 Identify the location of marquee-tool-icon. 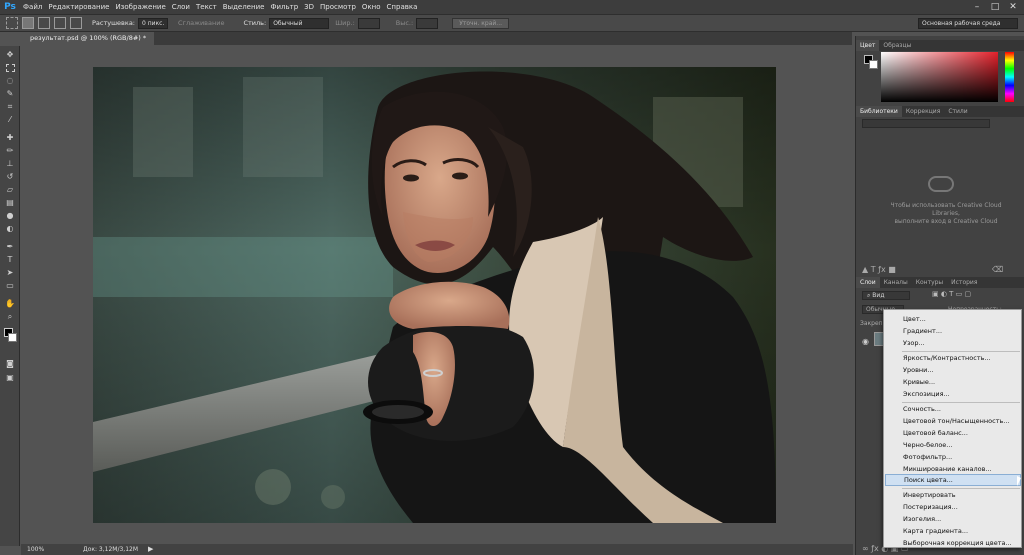
(10, 67).